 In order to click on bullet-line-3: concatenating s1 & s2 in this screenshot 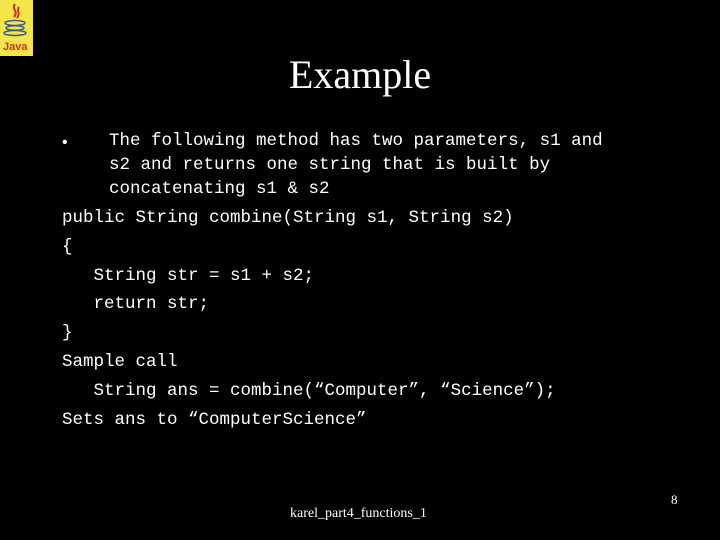, I will do `click(219, 189)`.